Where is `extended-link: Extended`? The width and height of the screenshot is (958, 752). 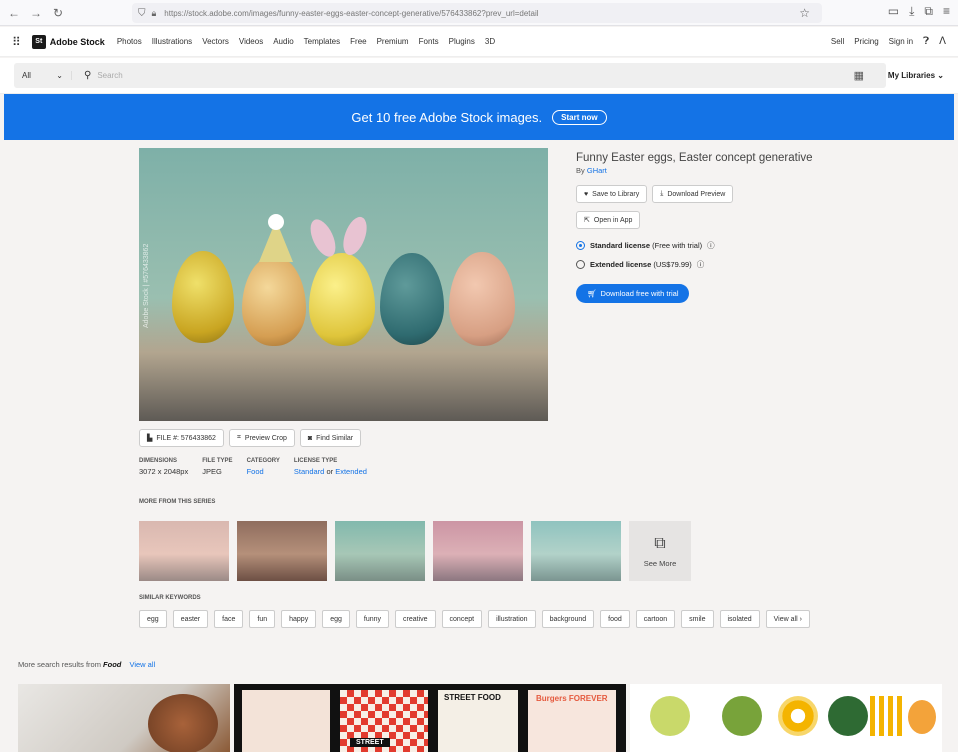
extended-link: Extended is located at coordinates (351, 471).